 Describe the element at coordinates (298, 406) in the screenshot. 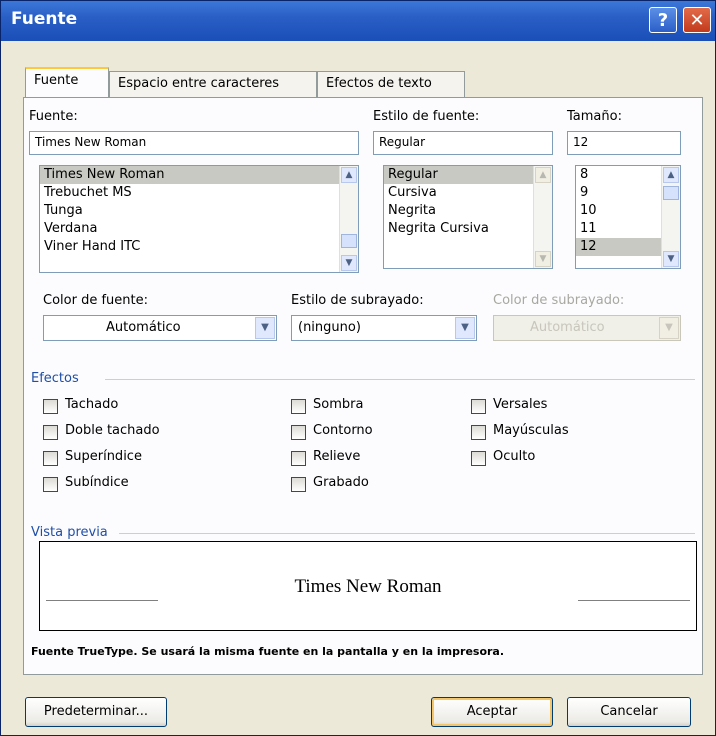

I see `sombra-checkbox` at that location.